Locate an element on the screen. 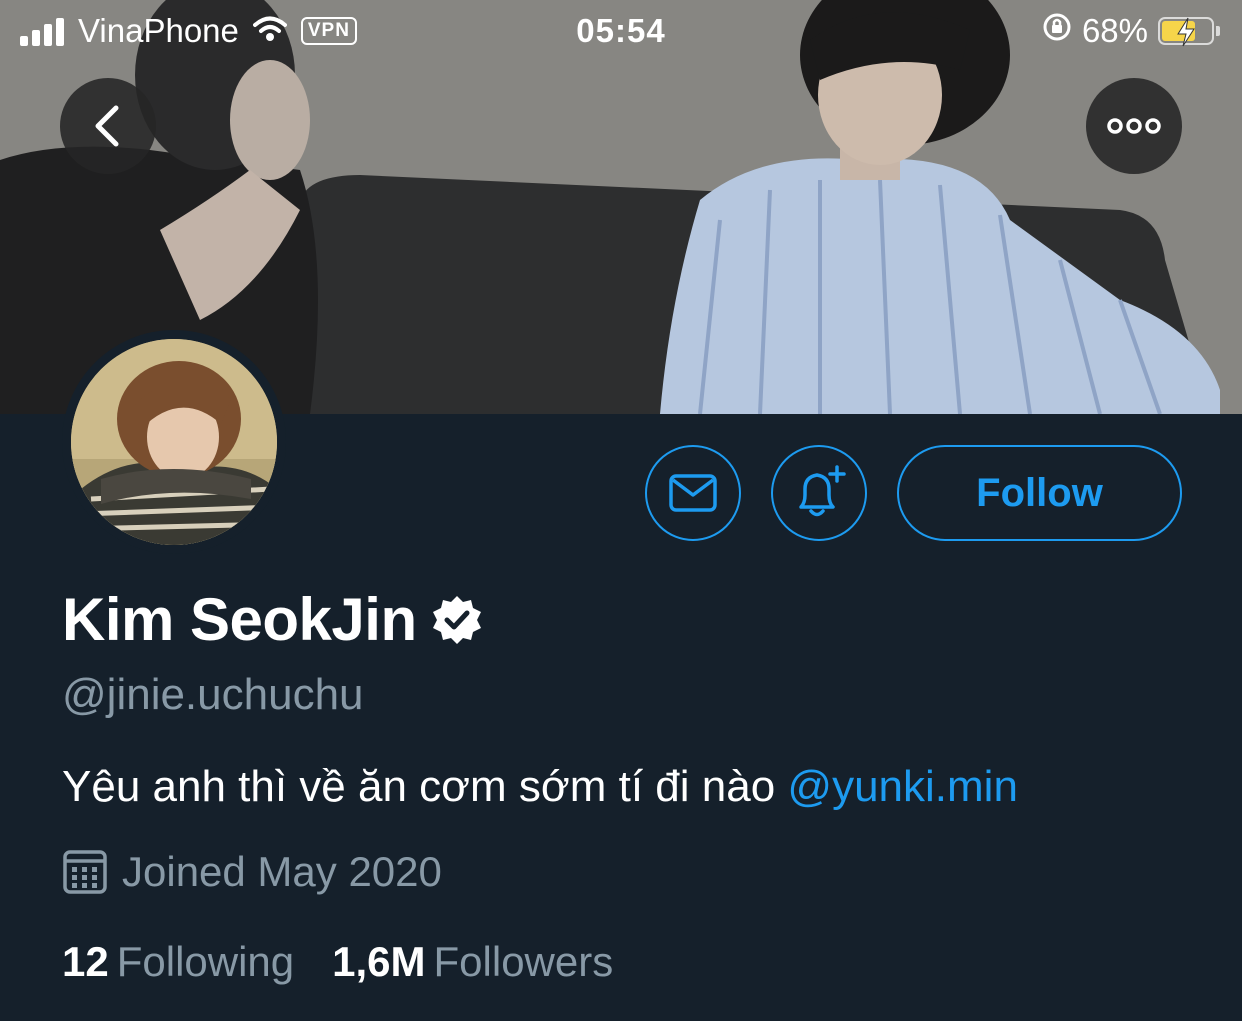 This screenshot has height=1021, width=1242. more-icon is located at coordinates (1134, 126).